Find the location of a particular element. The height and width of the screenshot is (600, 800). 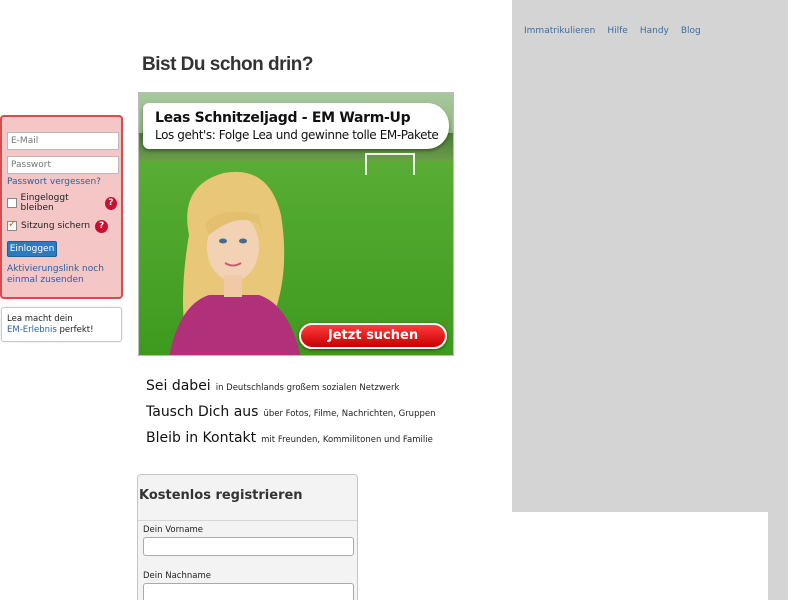

page-headline: Bist Du schon drin? is located at coordinates (228, 64).